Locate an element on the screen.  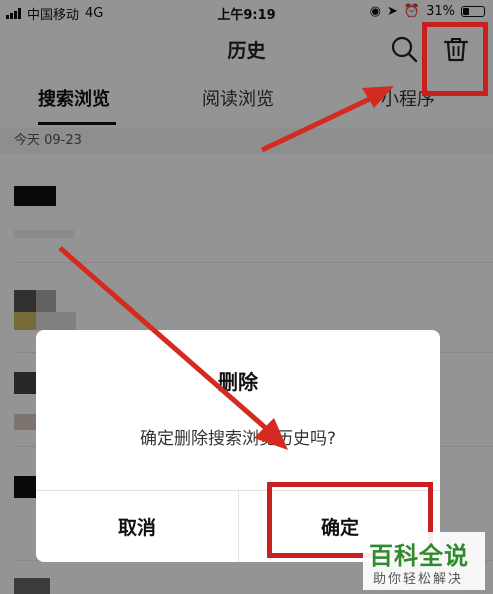
watermark: 百科全说 助你轻松解决 is located at coordinates (424, 561).